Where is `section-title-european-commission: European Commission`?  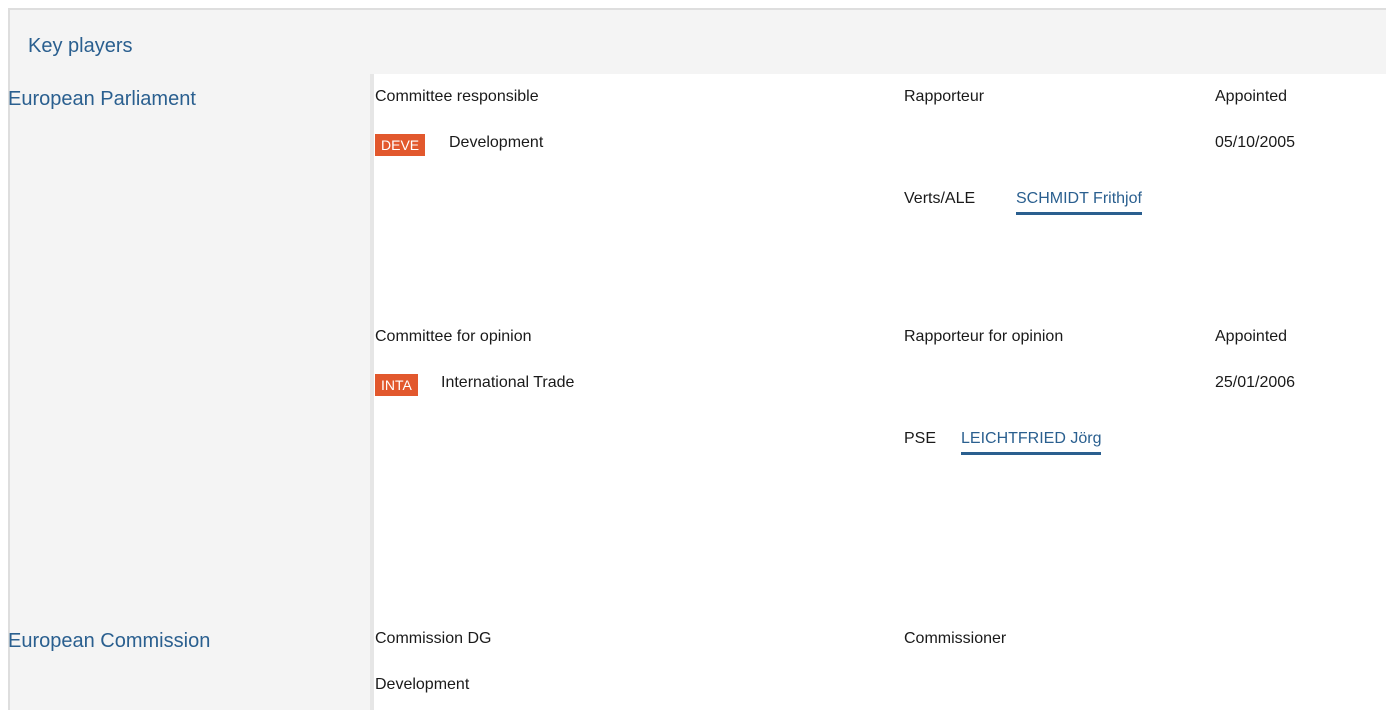
section-title-european-commission: European Commission is located at coordinates (109, 641).